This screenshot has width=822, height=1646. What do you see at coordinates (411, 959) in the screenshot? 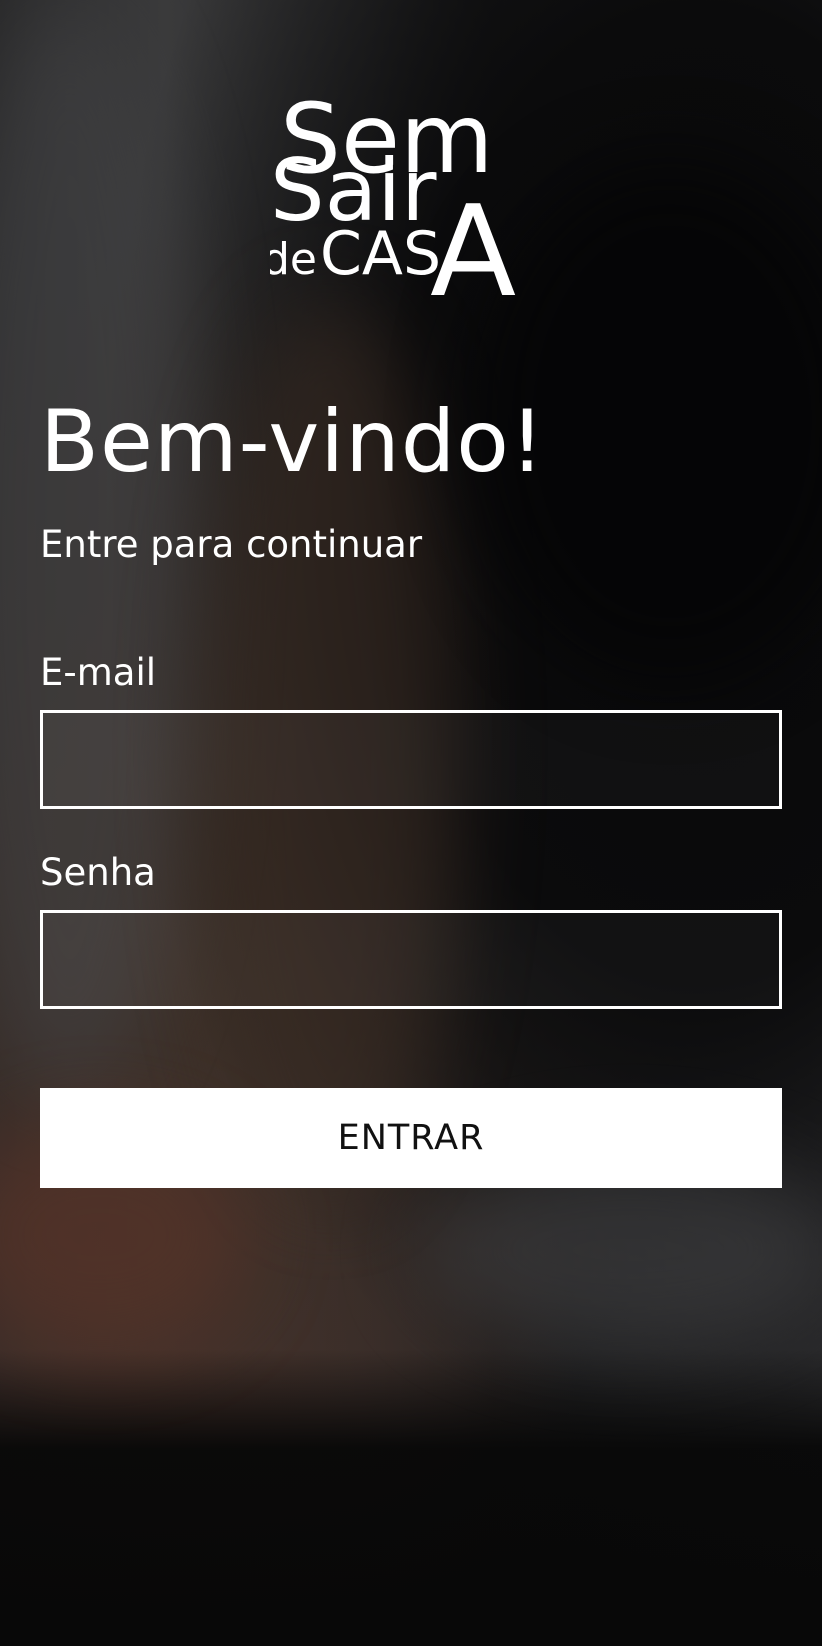
I see `password-field` at bounding box center [411, 959].